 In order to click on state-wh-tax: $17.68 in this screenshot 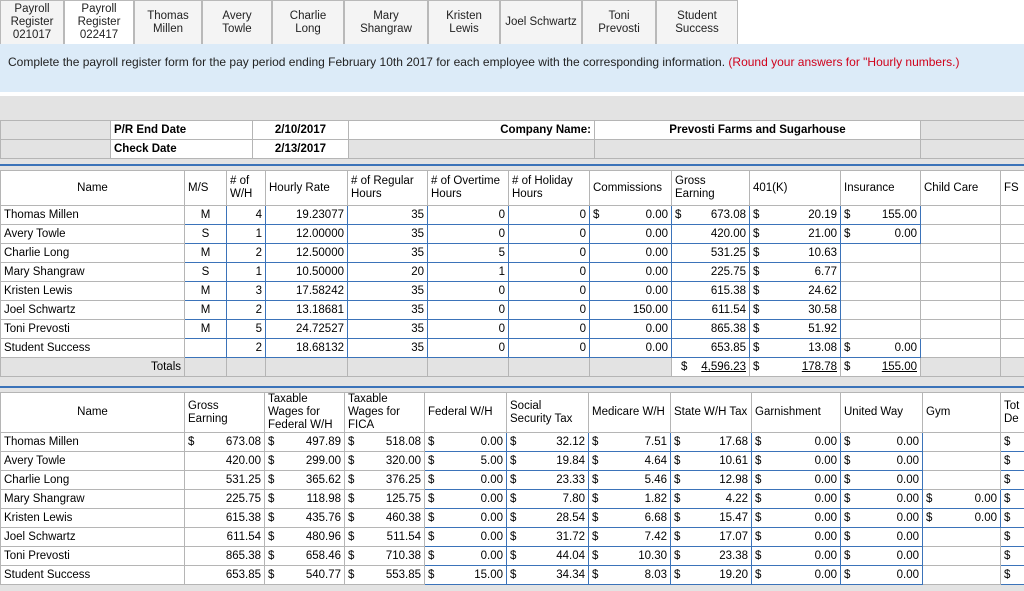, I will do `click(711, 442)`.